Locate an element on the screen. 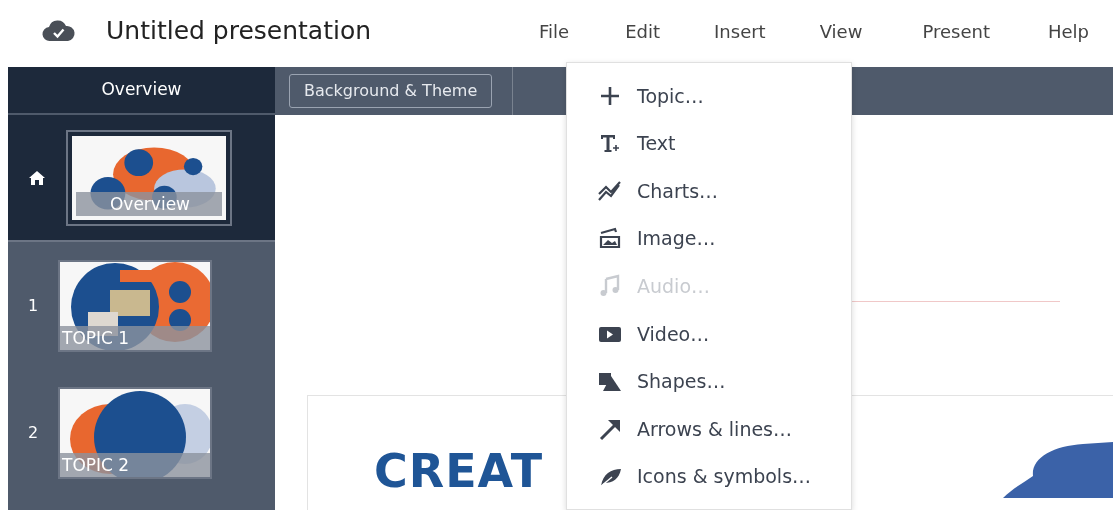 Image resolution: width=1113 pixels, height=510 pixels. menu-item: File is located at coordinates (554, 31).